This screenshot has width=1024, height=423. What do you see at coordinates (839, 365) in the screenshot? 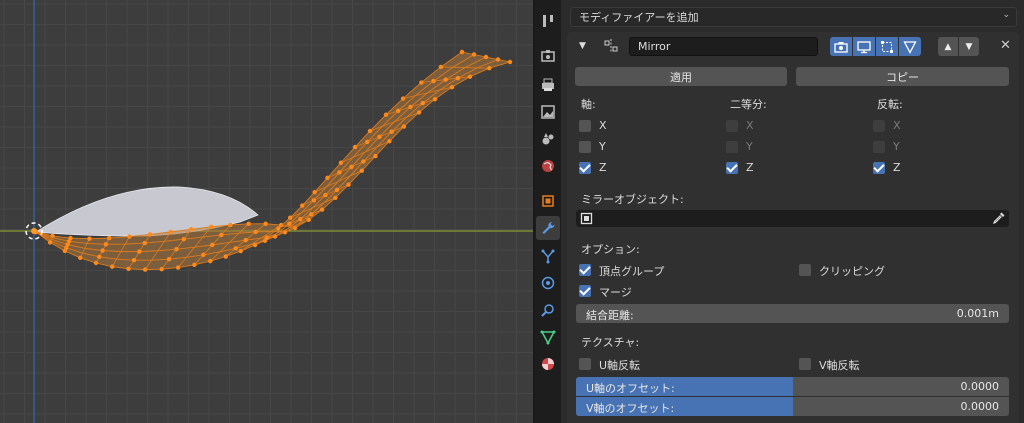
I see `v-flip-label: V軸反転` at bounding box center [839, 365].